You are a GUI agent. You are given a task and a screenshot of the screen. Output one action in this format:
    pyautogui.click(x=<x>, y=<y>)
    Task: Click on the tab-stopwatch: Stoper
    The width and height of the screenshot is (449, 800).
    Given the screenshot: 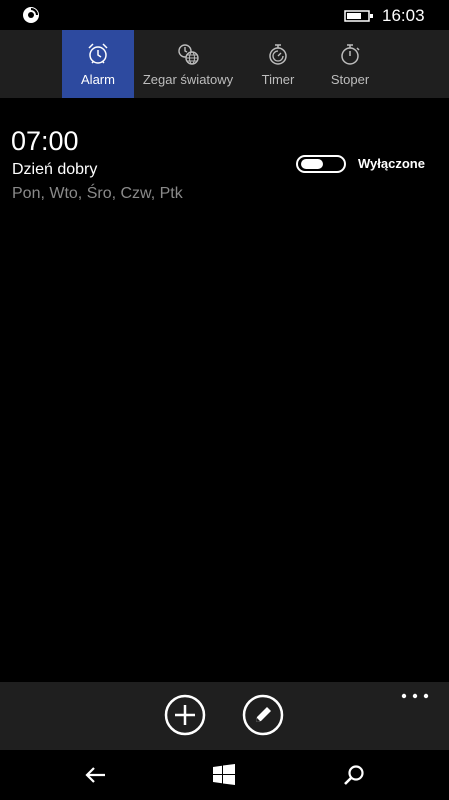 What is the action you would take?
    pyautogui.click(x=350, y=64)
    